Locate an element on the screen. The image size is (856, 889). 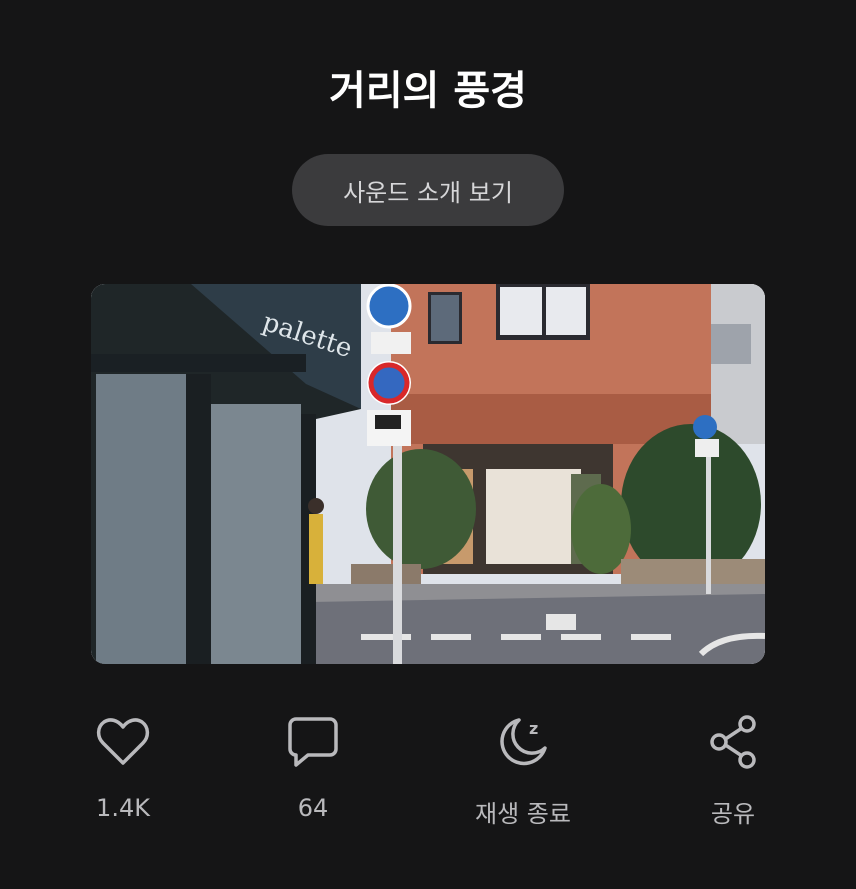
svg-text: z is located at coordinates (533, 728).